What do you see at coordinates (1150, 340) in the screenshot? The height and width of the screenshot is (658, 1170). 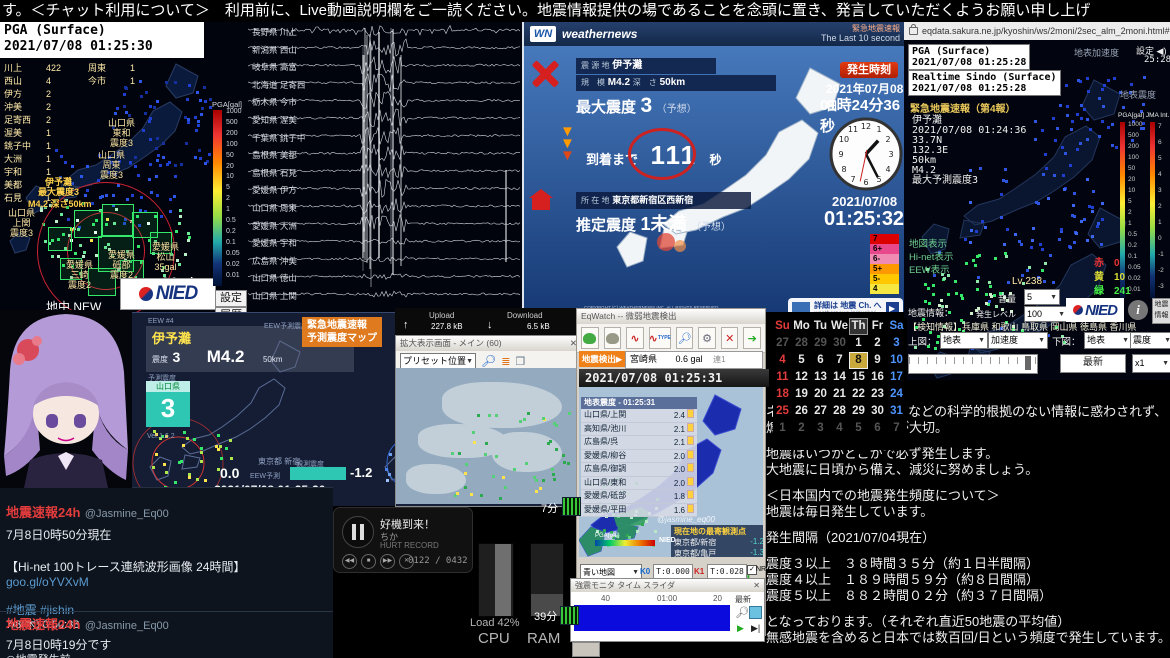 I see `lower-kind-select: 震度 ▼` at bounding box center [1150, 340].